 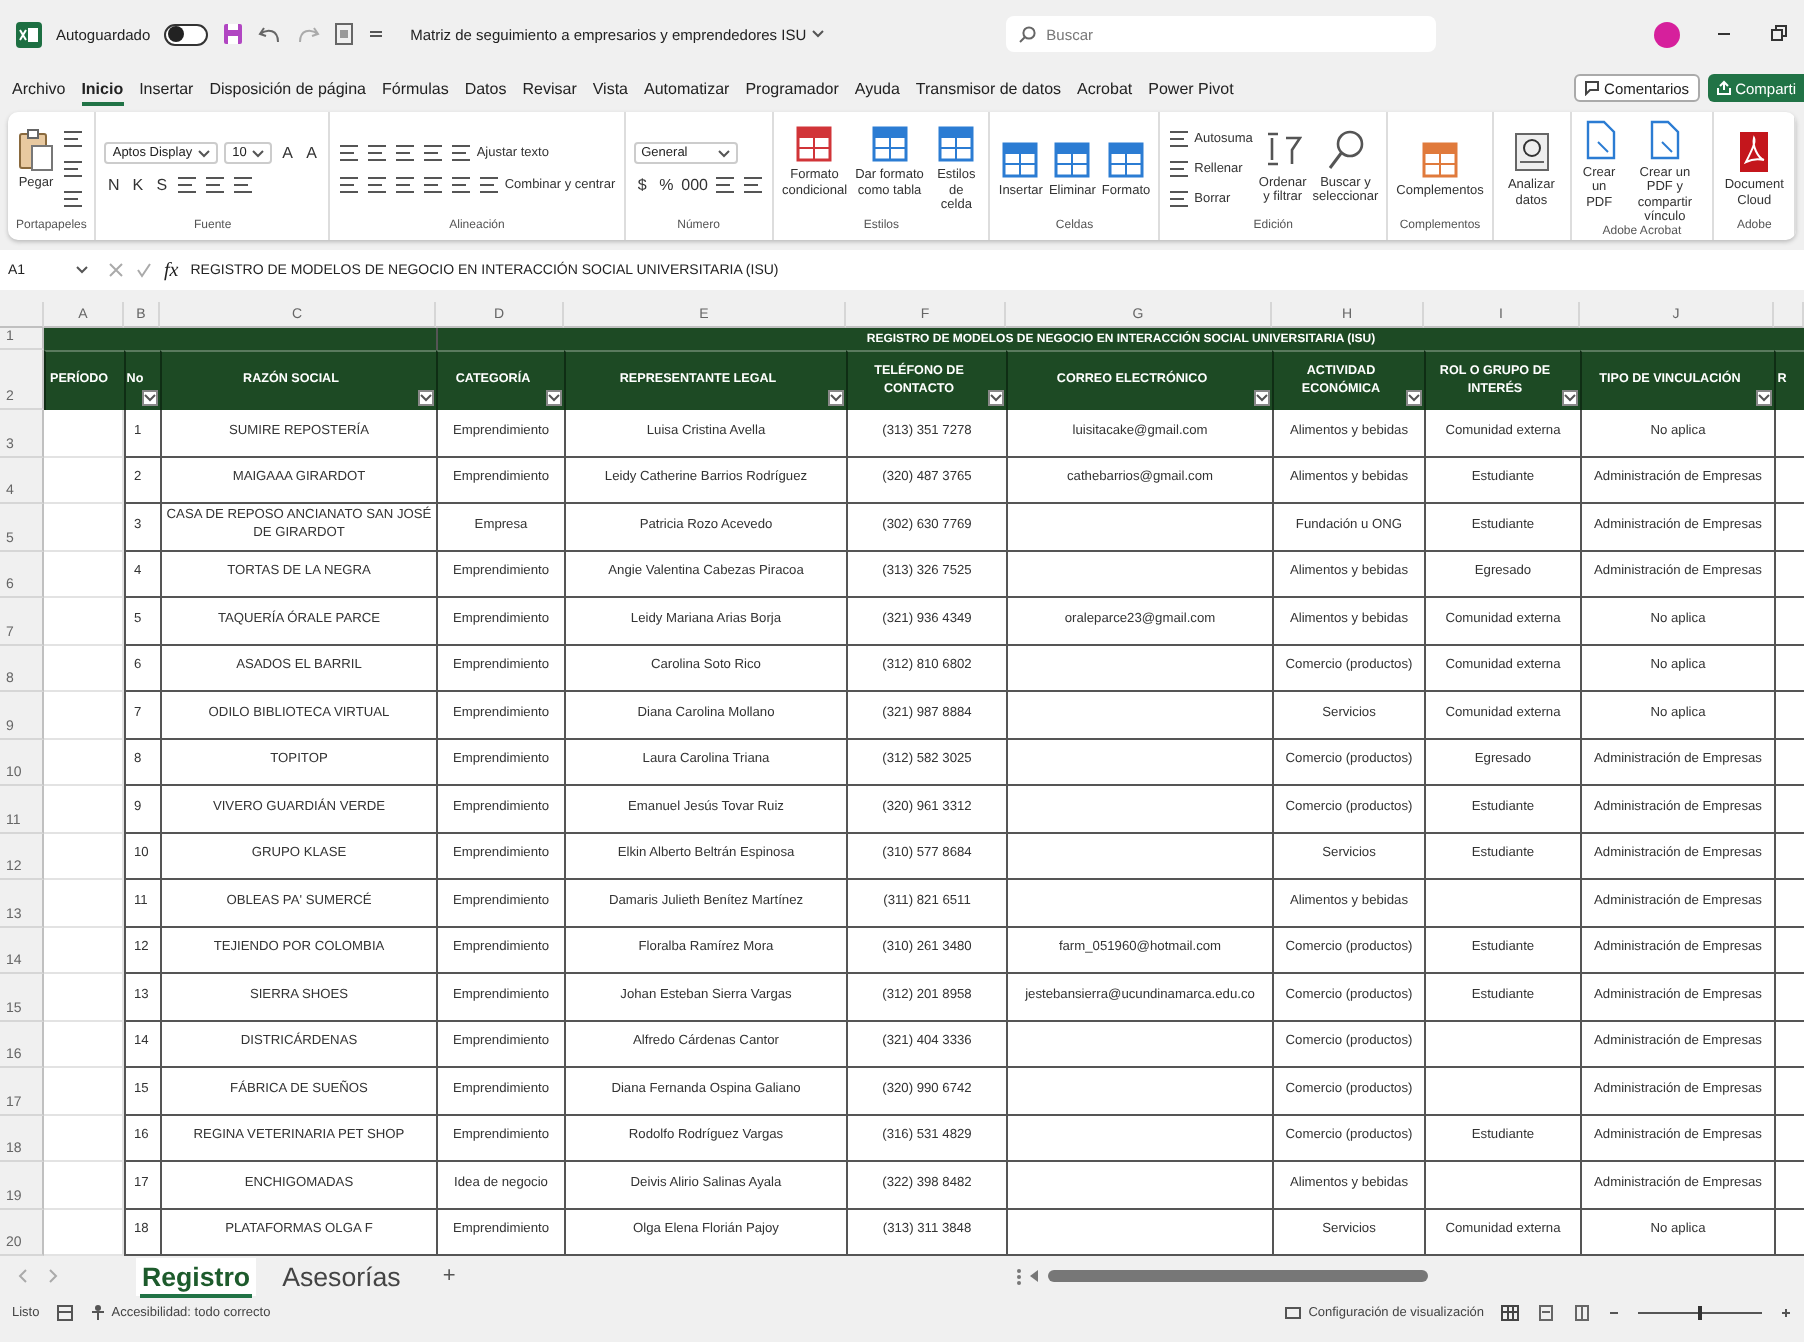 I want to click on insert-function-button: fx, so click(x=171, y=270).